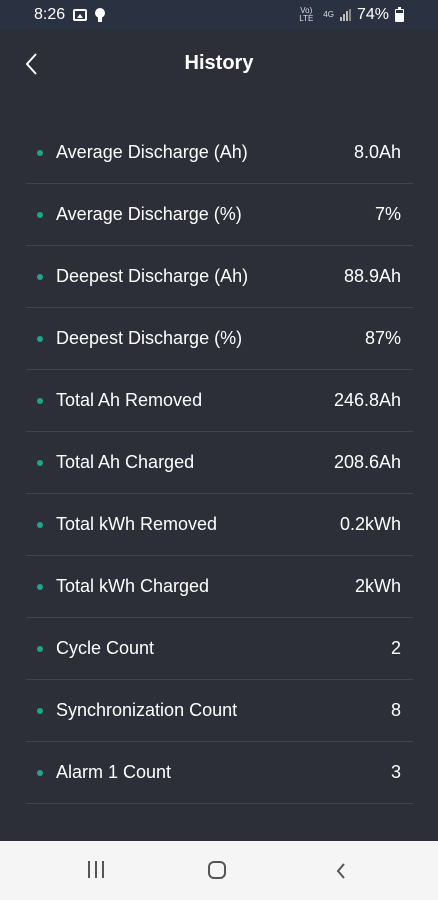 The width and height of the screenshot is (438, 900). Describe the element at coordinates (395, 648) in the screenshot. I see `row-value: 2` at that location.